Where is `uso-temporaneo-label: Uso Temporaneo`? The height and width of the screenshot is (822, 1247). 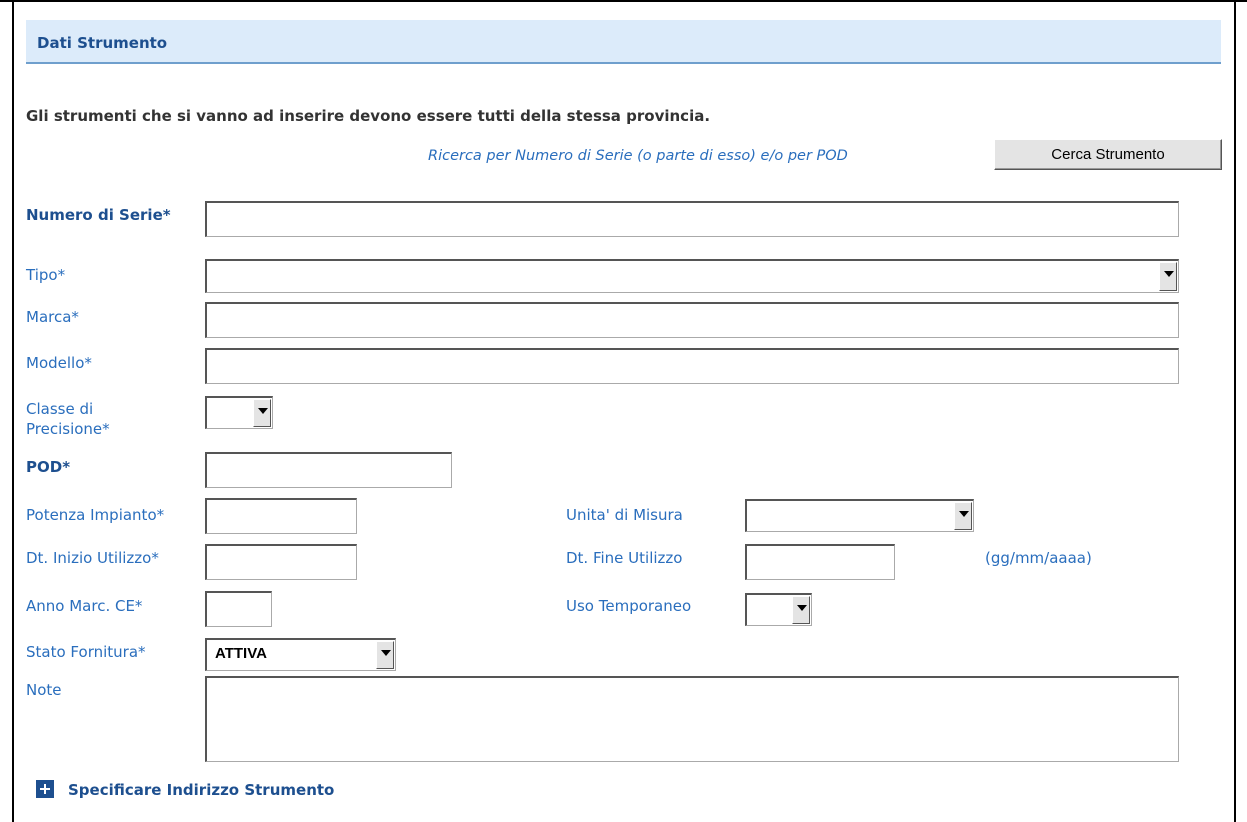
uso-temporaneo-label: Uso Temporaneo is located at coordinates (629, 606).